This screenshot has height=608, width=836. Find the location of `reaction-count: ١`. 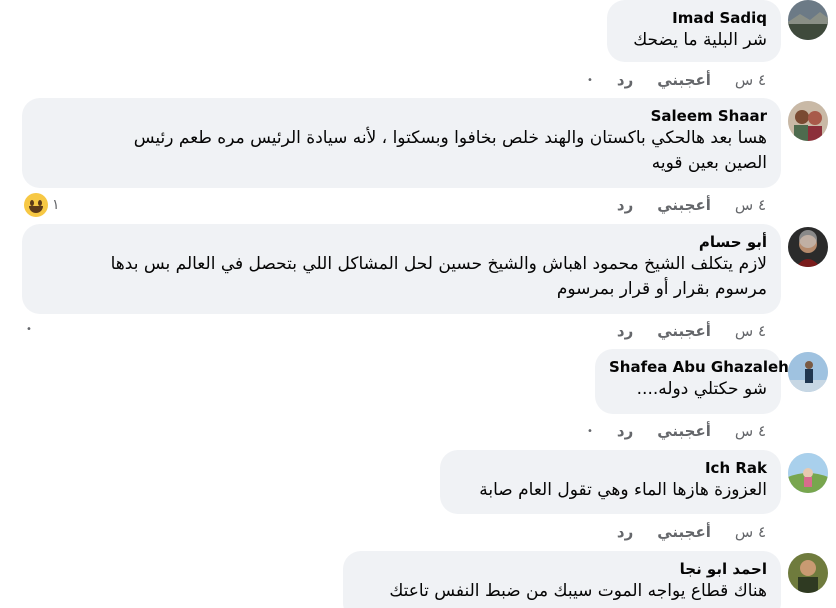

reaction-count: ١ is located at coordinates (56, 205).